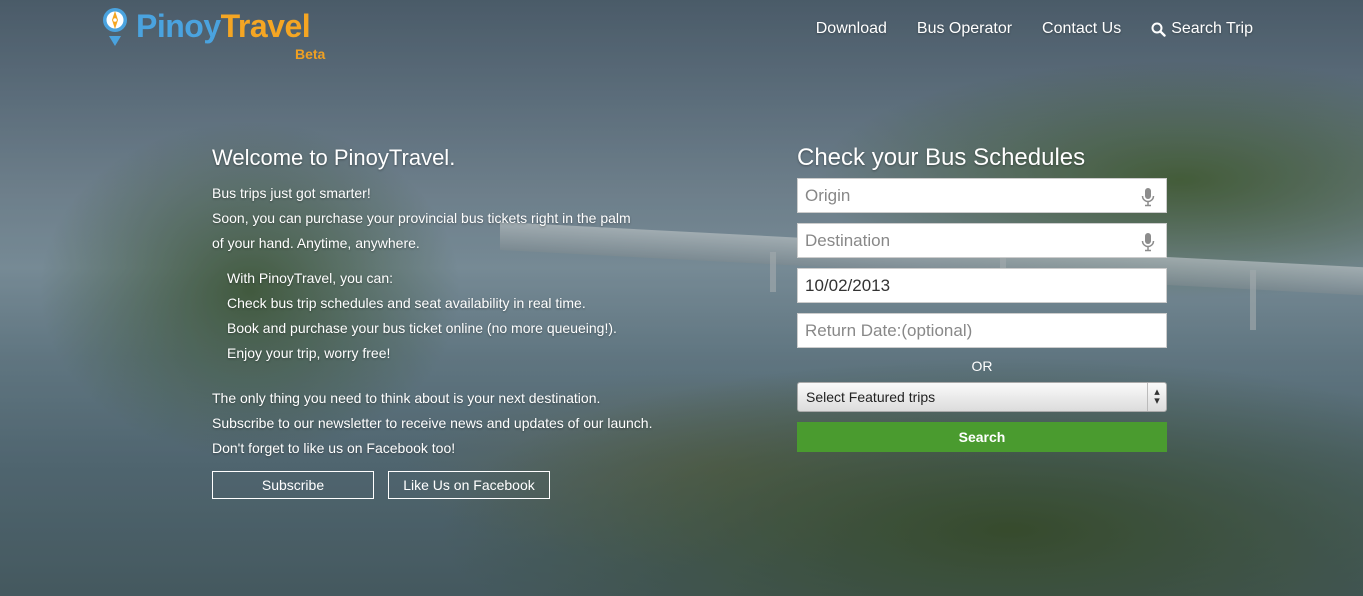 The width and height of the screenshot is (1363, 596). I want to click on origin-field-wrapper, so click(982, 195).